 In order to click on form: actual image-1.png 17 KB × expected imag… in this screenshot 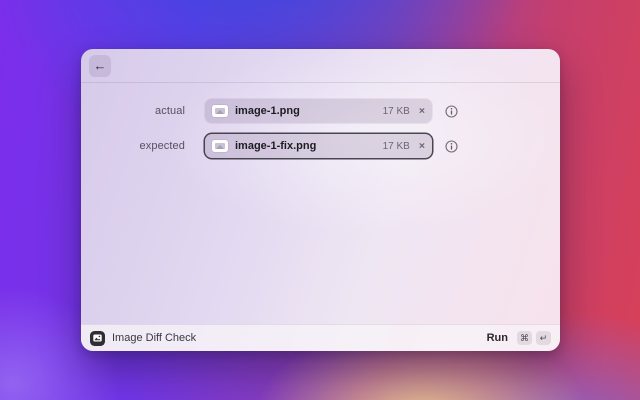, I will do `click(320, 120)`.